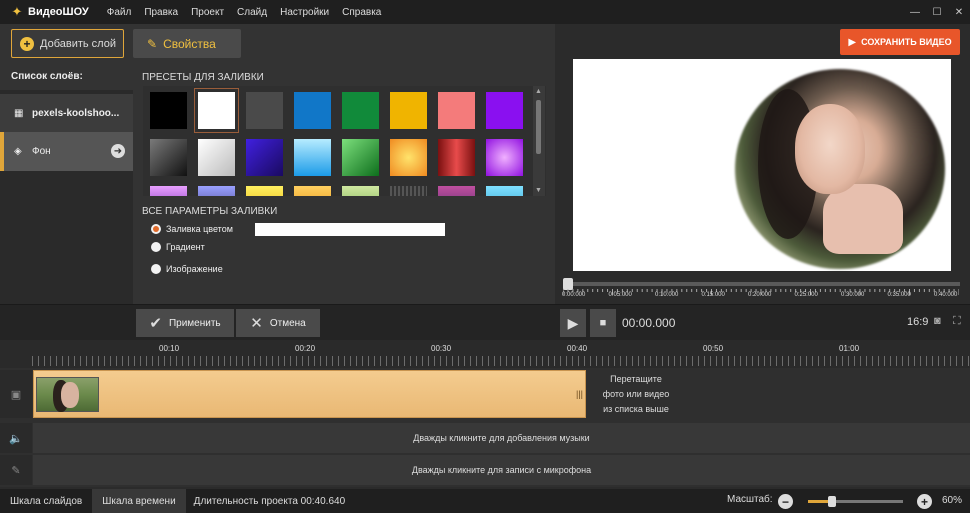 This screenshot has width=970, height=513. Describe the element at coordinates (937, 321) in the screenshot. I see `snapshot-icon: ◙` at that location.